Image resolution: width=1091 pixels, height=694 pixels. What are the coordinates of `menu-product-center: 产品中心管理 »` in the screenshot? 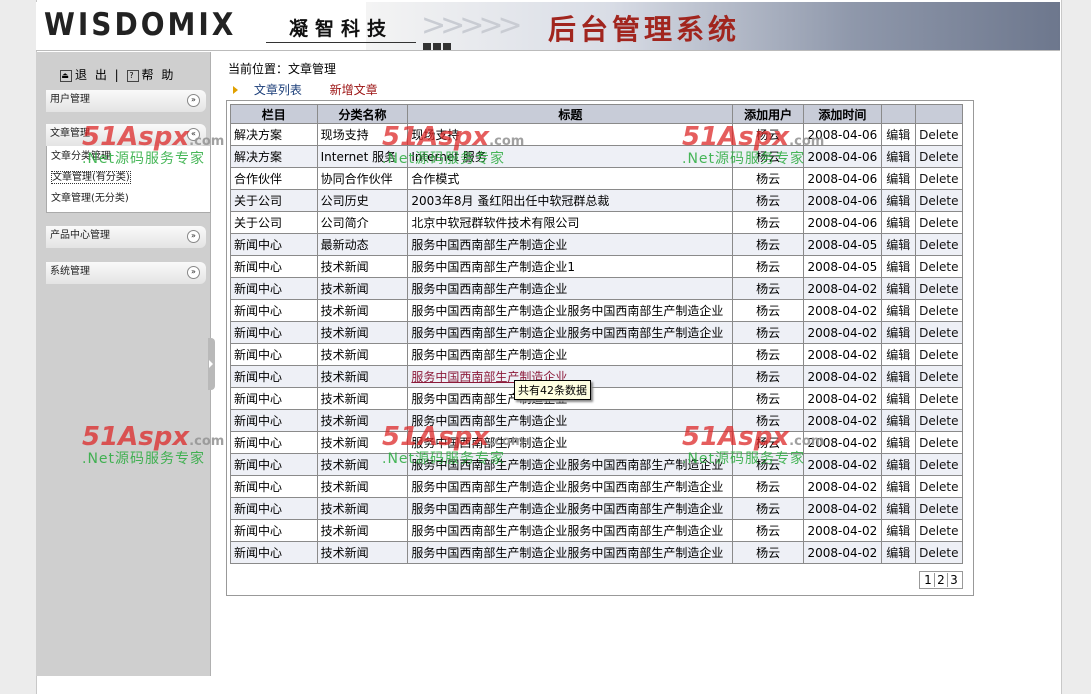 It's located at (126, 237).